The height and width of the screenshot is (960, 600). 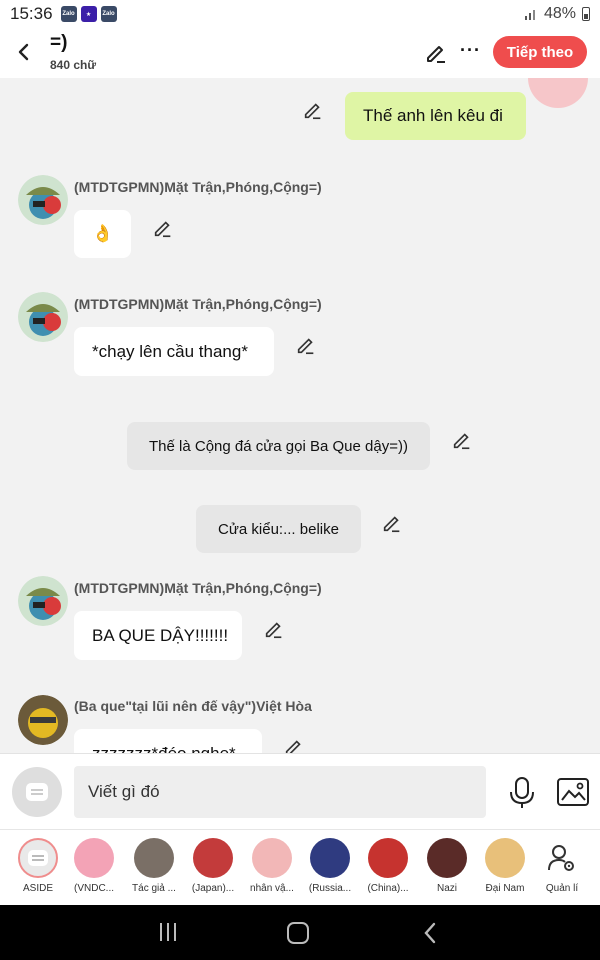 I want to click on microphone-icon, so click(x=522, y=793).